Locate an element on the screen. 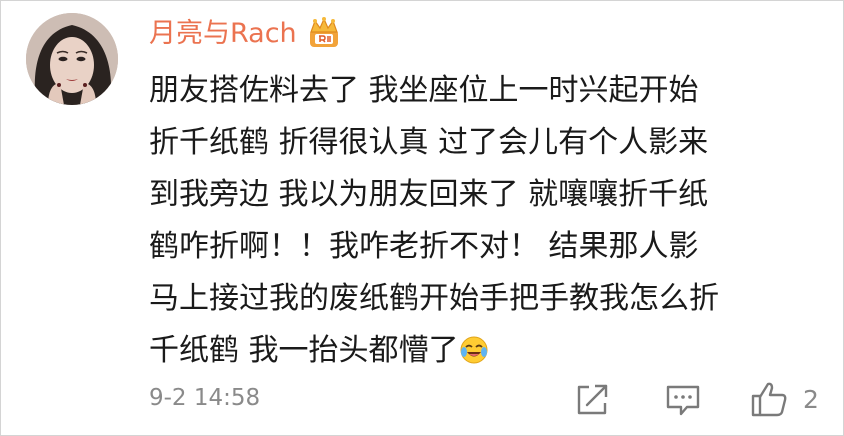 Image resolution: width=844 pixels, height=436 pixels. comment-line: 到我旁边 我以为朋友回来了 就嚷嚷折千纸 is located at coordinates (429, 194).